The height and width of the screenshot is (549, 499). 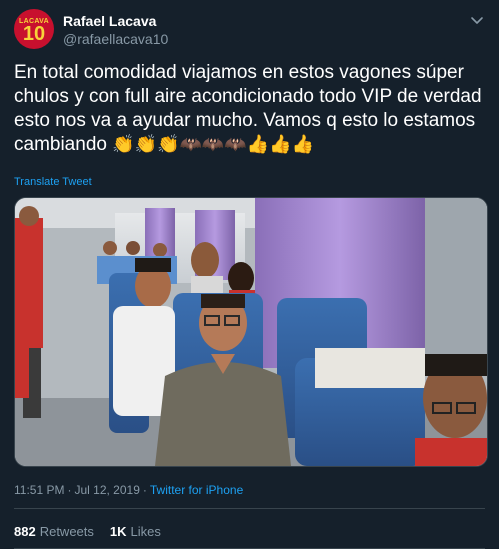 What do you see at coordinates (249, 508) in the screenshot?
I see `divider` at bounding box center [249, 508].